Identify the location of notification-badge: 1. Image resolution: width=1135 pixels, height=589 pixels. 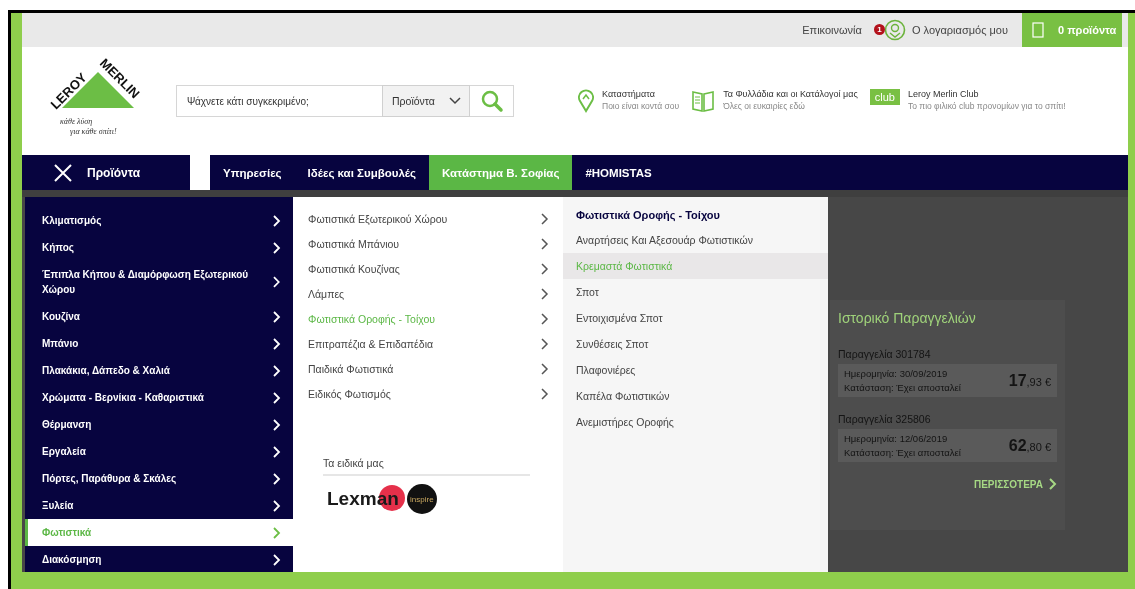
(879, 29).